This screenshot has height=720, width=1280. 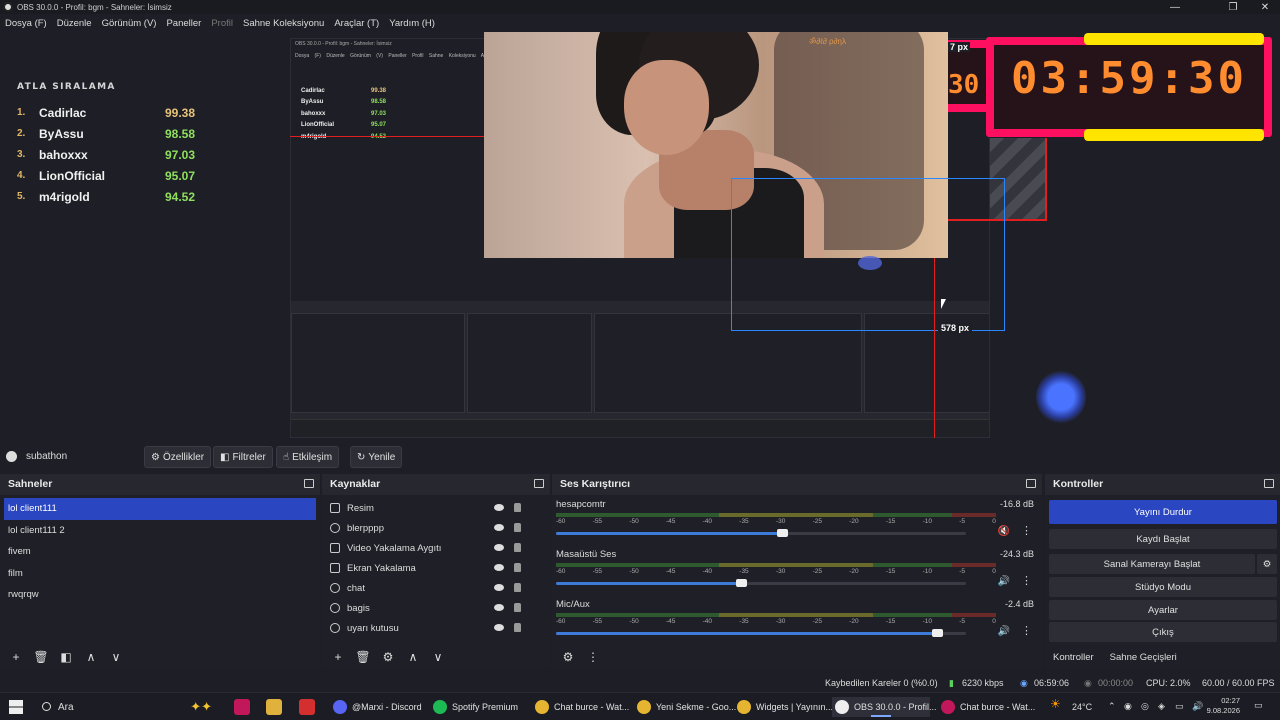 I want to click on tray-app-icon: ◎, so click(x=1145, y=706).